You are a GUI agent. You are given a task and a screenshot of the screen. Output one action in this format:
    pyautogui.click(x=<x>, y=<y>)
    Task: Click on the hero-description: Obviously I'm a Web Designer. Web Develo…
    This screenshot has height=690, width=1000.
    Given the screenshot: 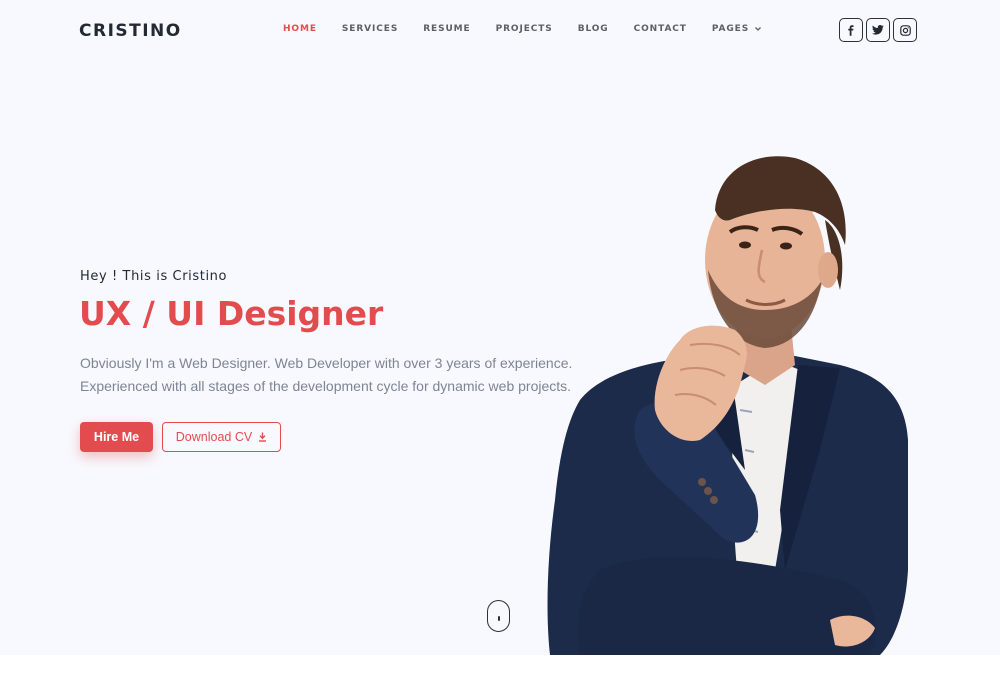 What is the action you would take?
    pyautogui.click(x=330, y=375)
    